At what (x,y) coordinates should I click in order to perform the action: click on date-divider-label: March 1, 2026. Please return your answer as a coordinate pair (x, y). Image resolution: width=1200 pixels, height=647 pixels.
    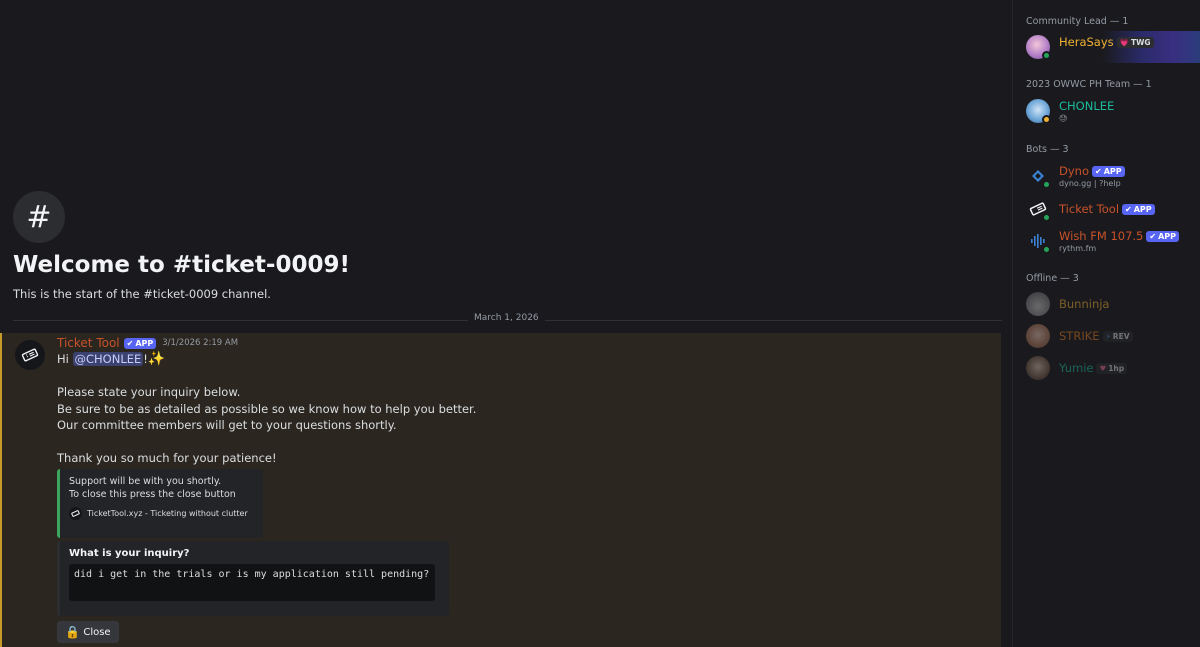
    Looking at the image, I should click on (506, 318).